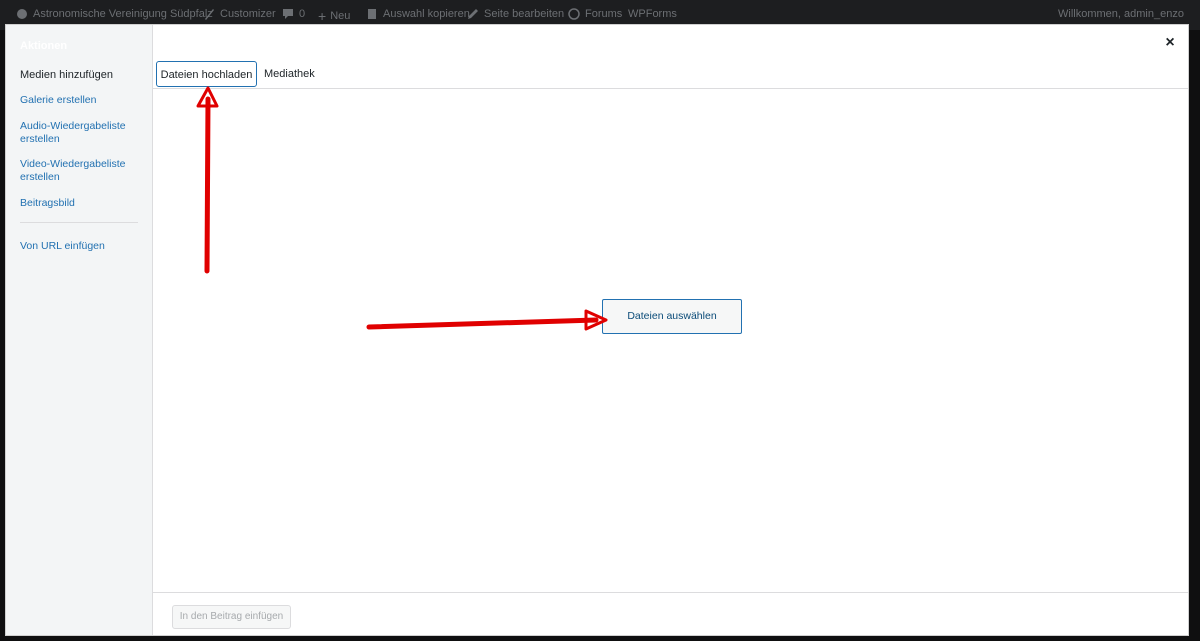 The image size is (1200, 641). Describe the element at coordinates (595, 14) in the screenshot. I see `forums-link: Forums` at that location.